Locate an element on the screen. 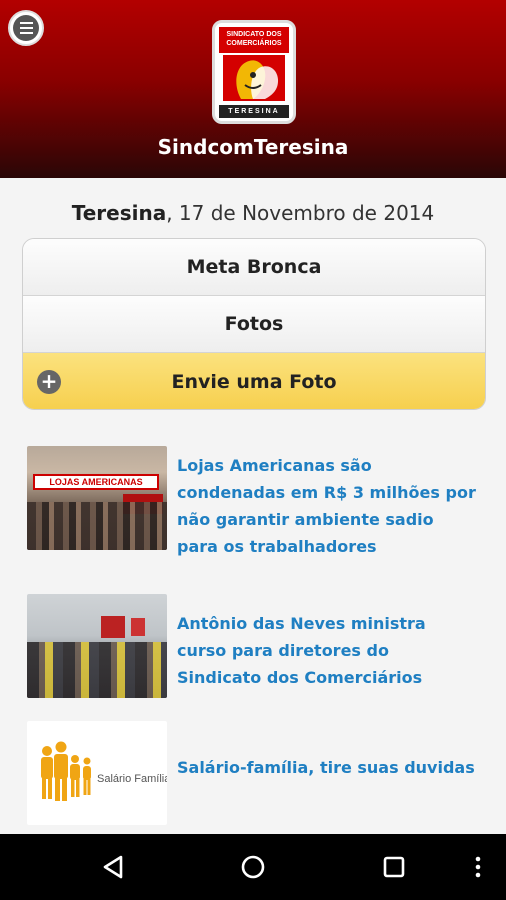  meta-bronca-button: Meta Bronca is located at coordinates (254, 267).